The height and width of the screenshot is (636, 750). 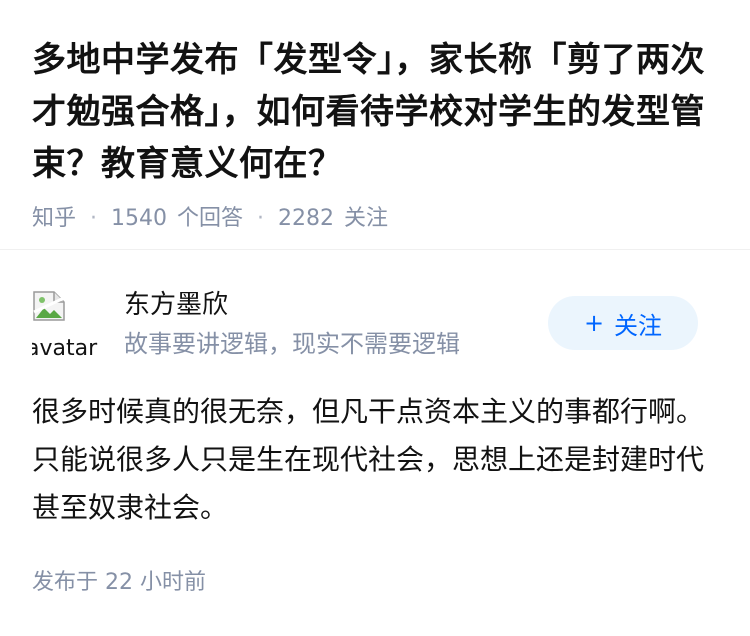 What do you see at coordinates (638, 325) in the screenshot?
I see `follow-button-label: 关注` at bounding box center [638, 325].